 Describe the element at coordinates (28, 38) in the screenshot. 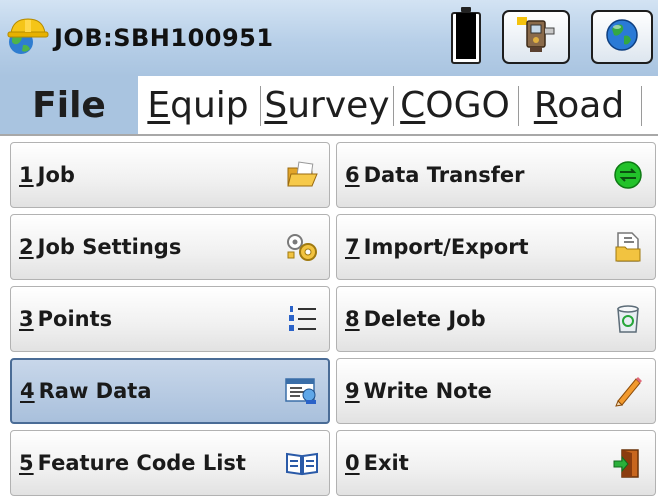

I see `surveyor-hardhat-icon` at that location.